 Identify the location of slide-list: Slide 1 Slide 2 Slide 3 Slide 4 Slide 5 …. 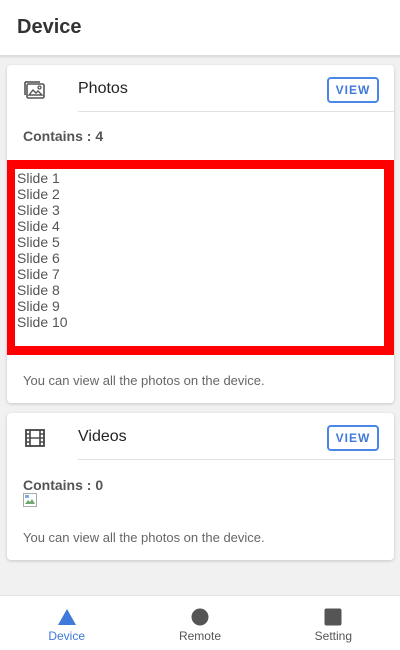
(42, 250).